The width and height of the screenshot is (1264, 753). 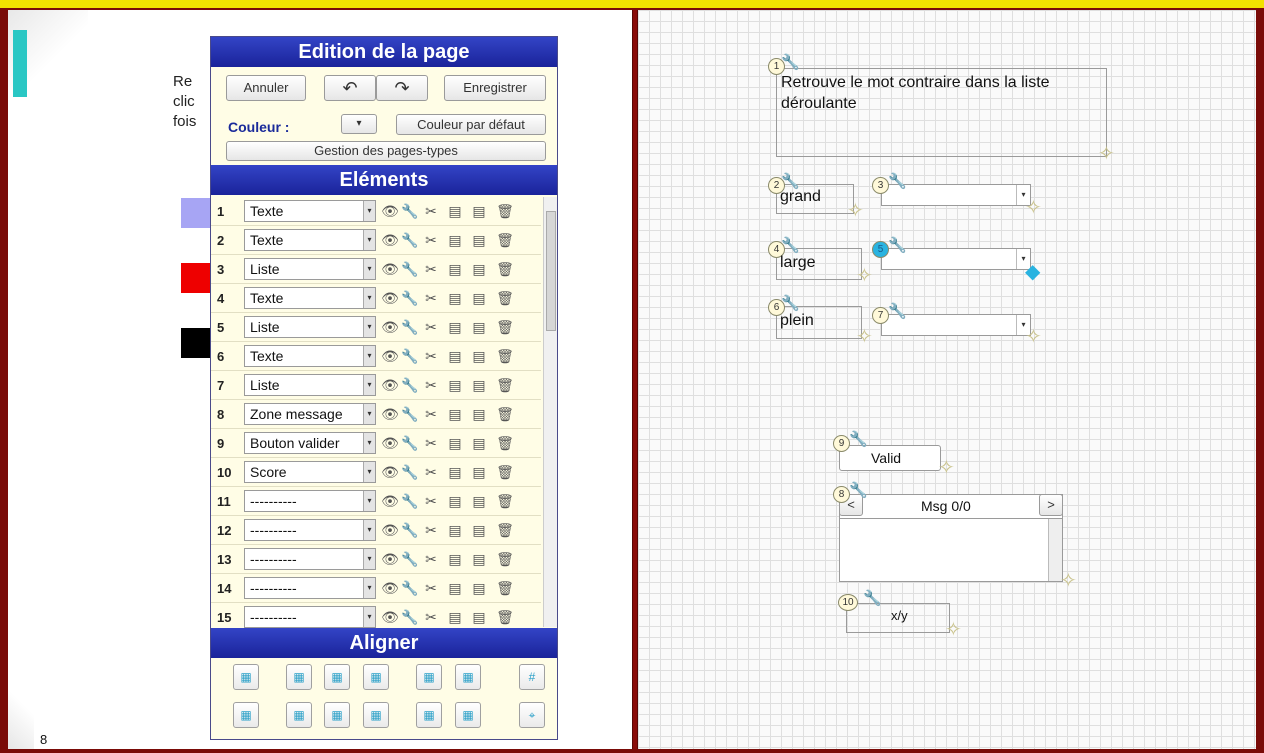 What do you see at coordinates (951, 550) in the screenshot?
I see `message-text-area` at bounding box center [951, 550].